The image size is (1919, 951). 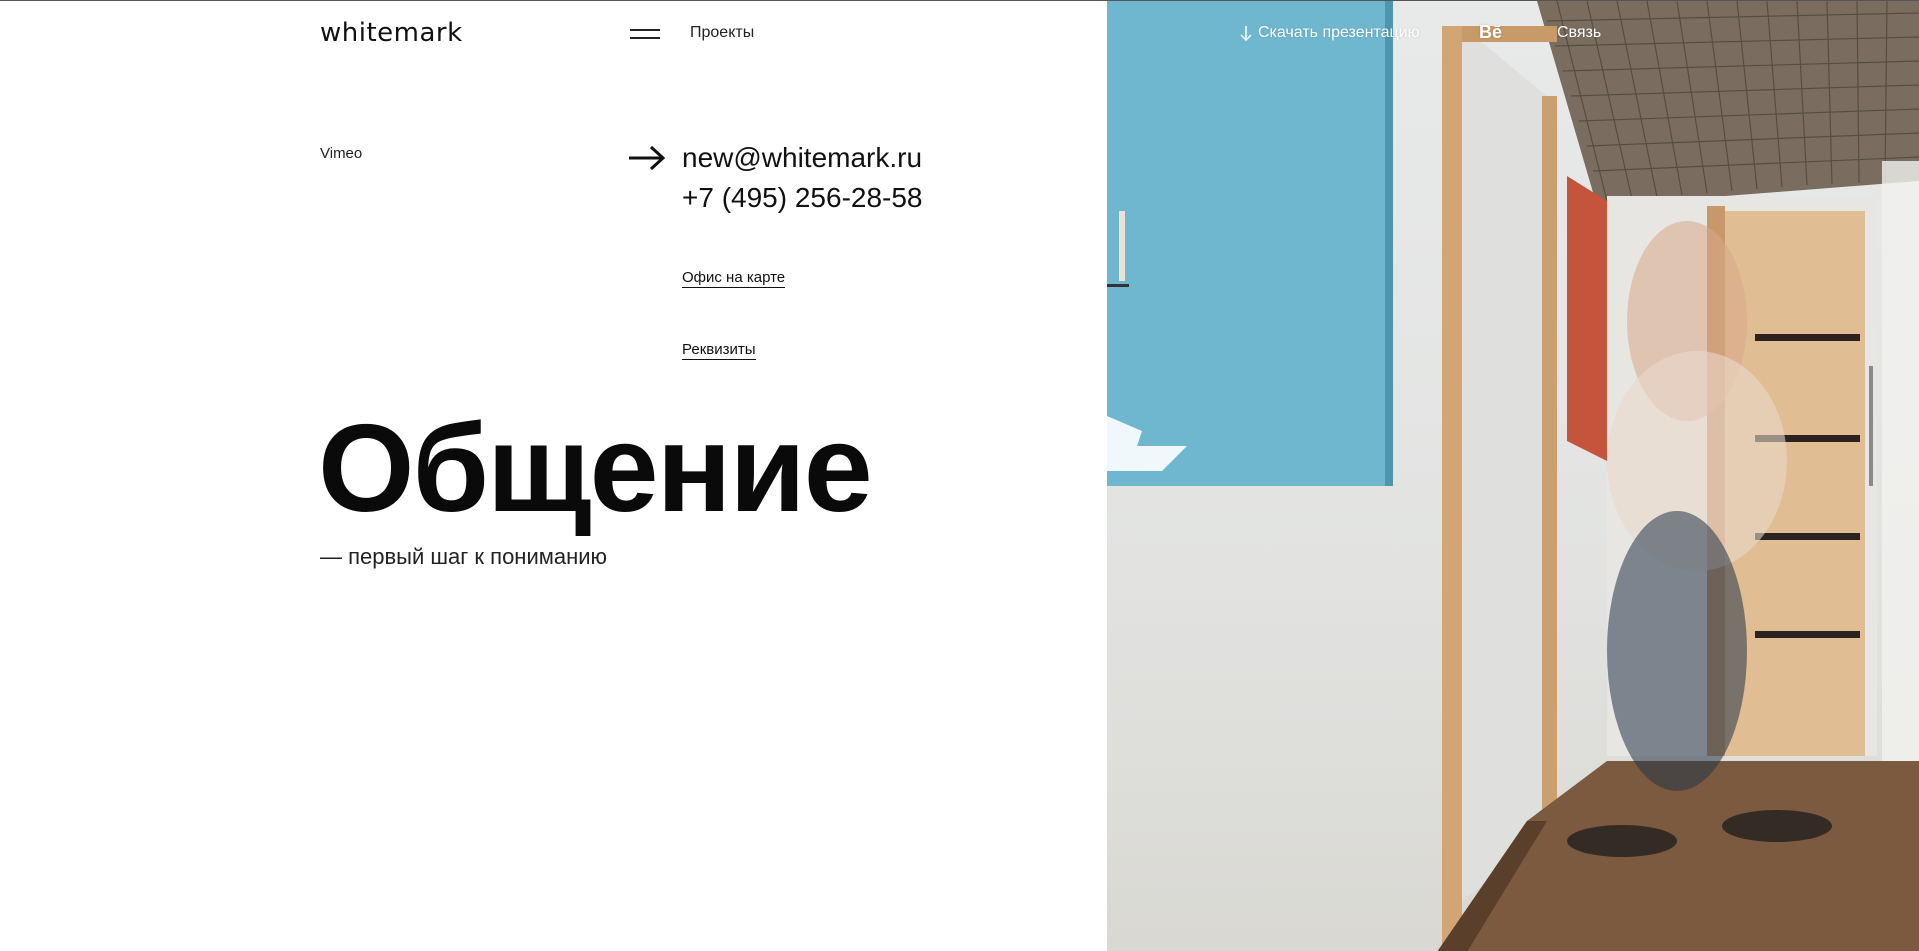 I want to click on arrow-down-icon, so click(x=1246, y=33).